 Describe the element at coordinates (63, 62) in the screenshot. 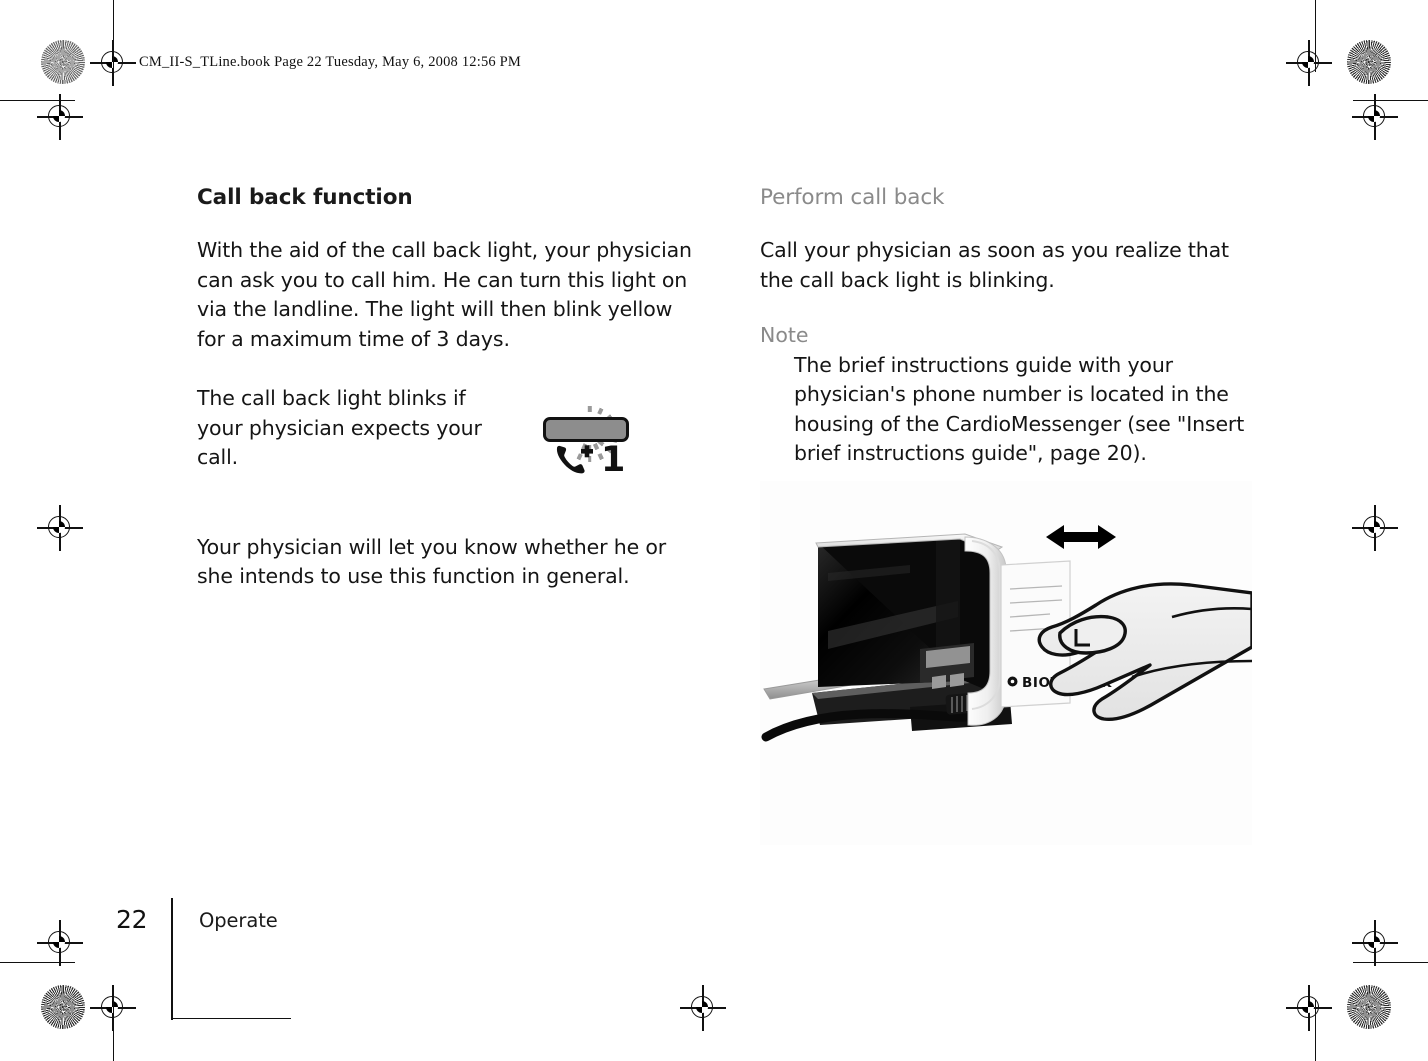

I see `star-target-top-left` at that location.